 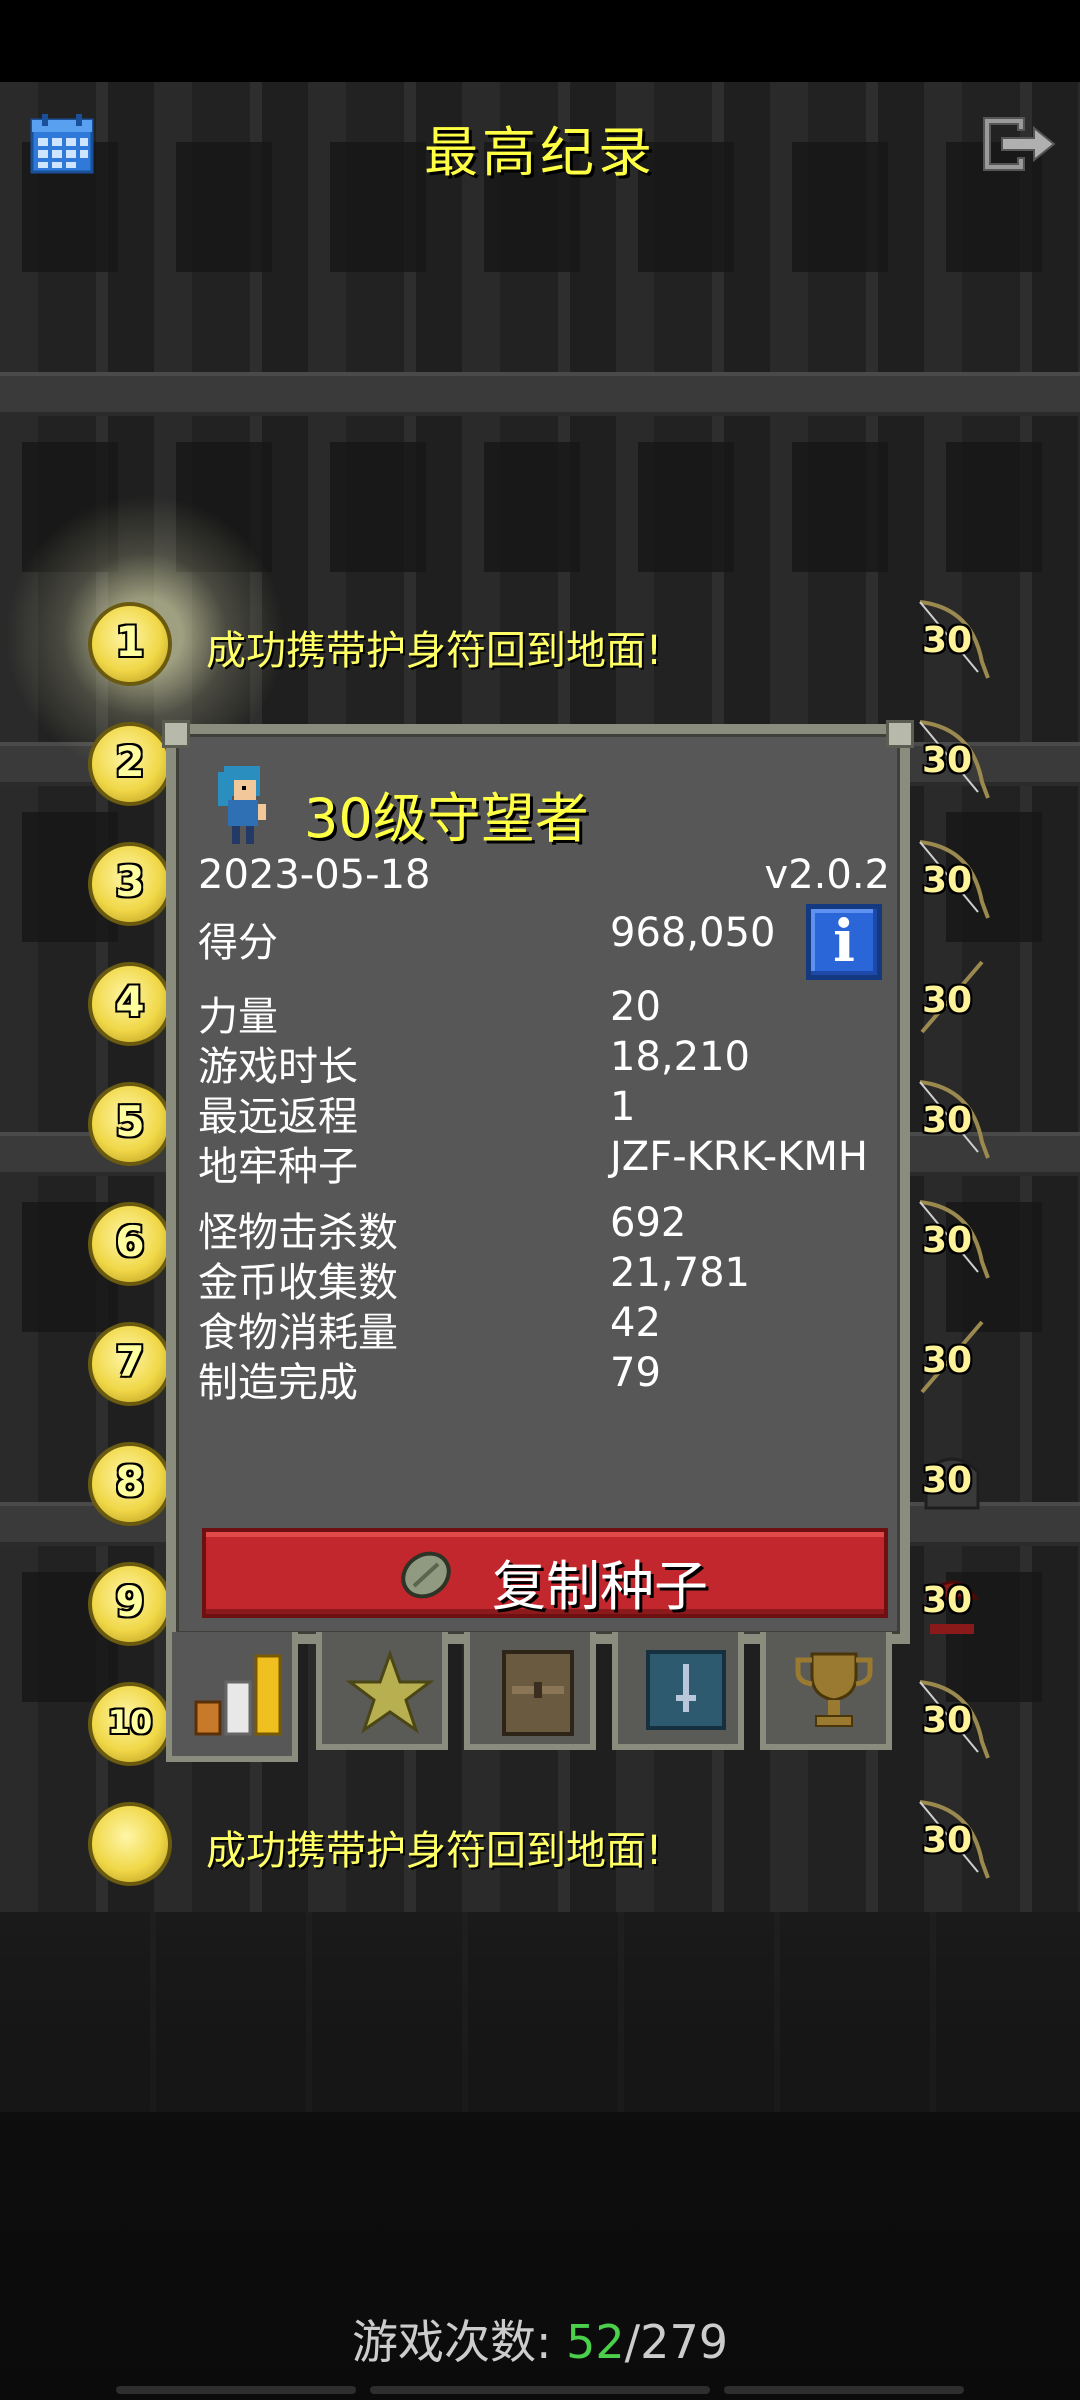 What do you see at coordinates (130, 1484) in the screenshot?
I see `rank-medal: 8` at bounding box center [130, 1484].